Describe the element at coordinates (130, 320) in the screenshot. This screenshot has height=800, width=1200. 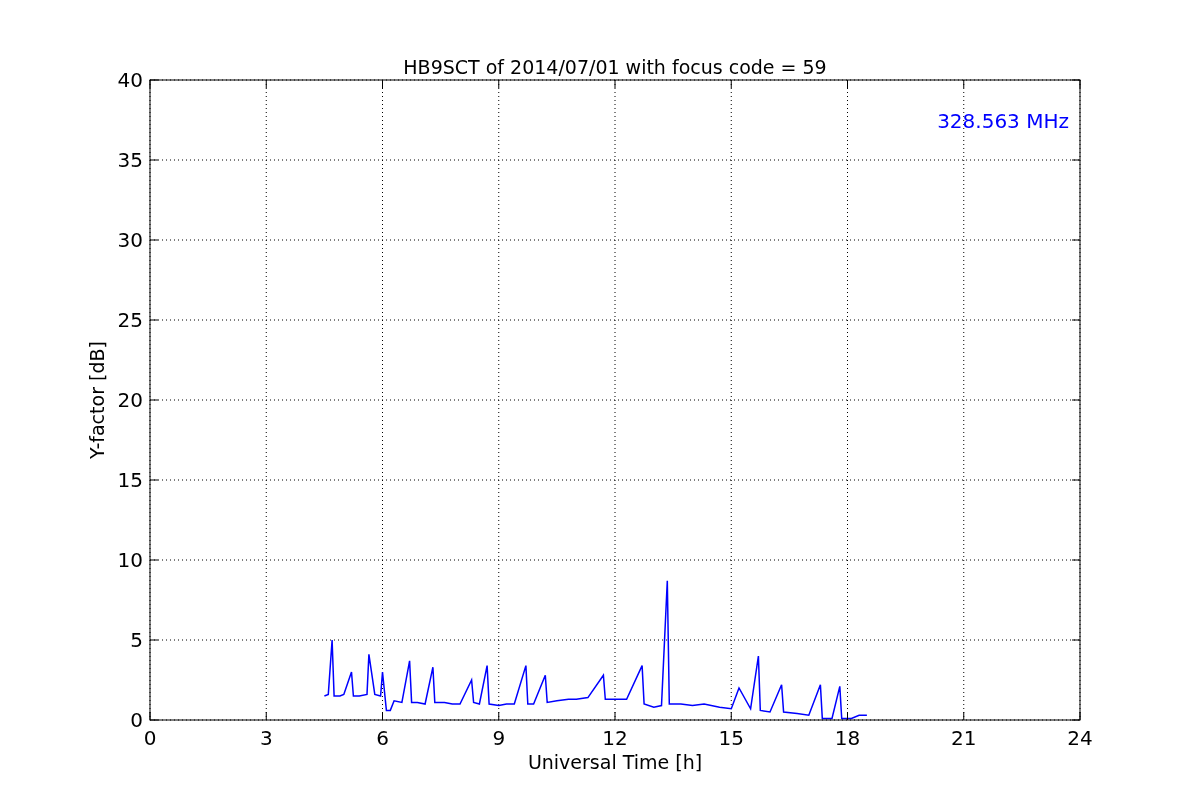
I see `tick-label: 25` at that location.